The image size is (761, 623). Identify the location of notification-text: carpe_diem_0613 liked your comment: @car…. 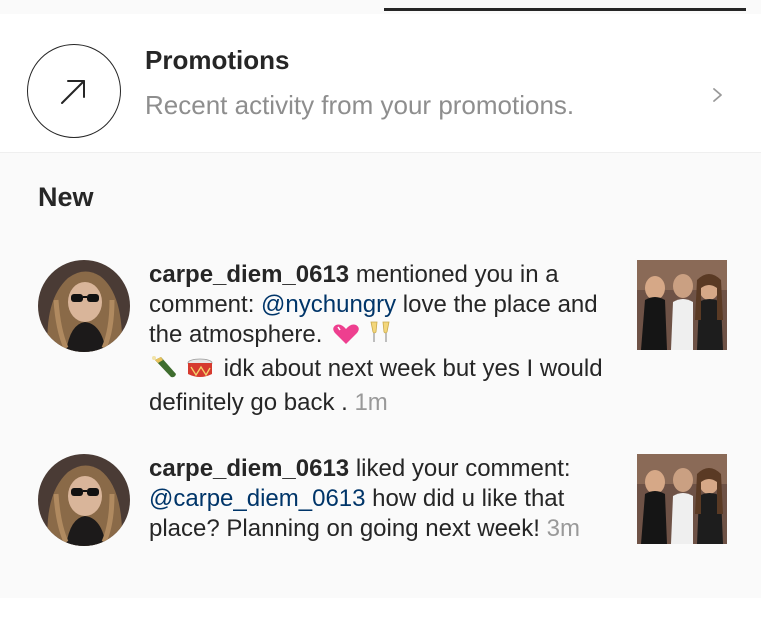
(384, 499).